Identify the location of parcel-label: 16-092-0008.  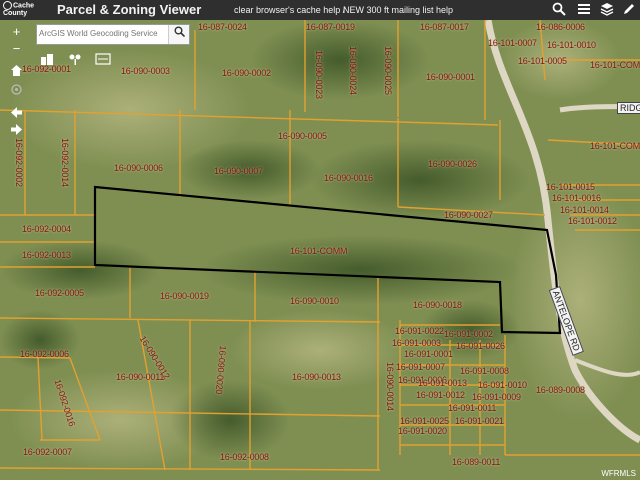
(244, 457).